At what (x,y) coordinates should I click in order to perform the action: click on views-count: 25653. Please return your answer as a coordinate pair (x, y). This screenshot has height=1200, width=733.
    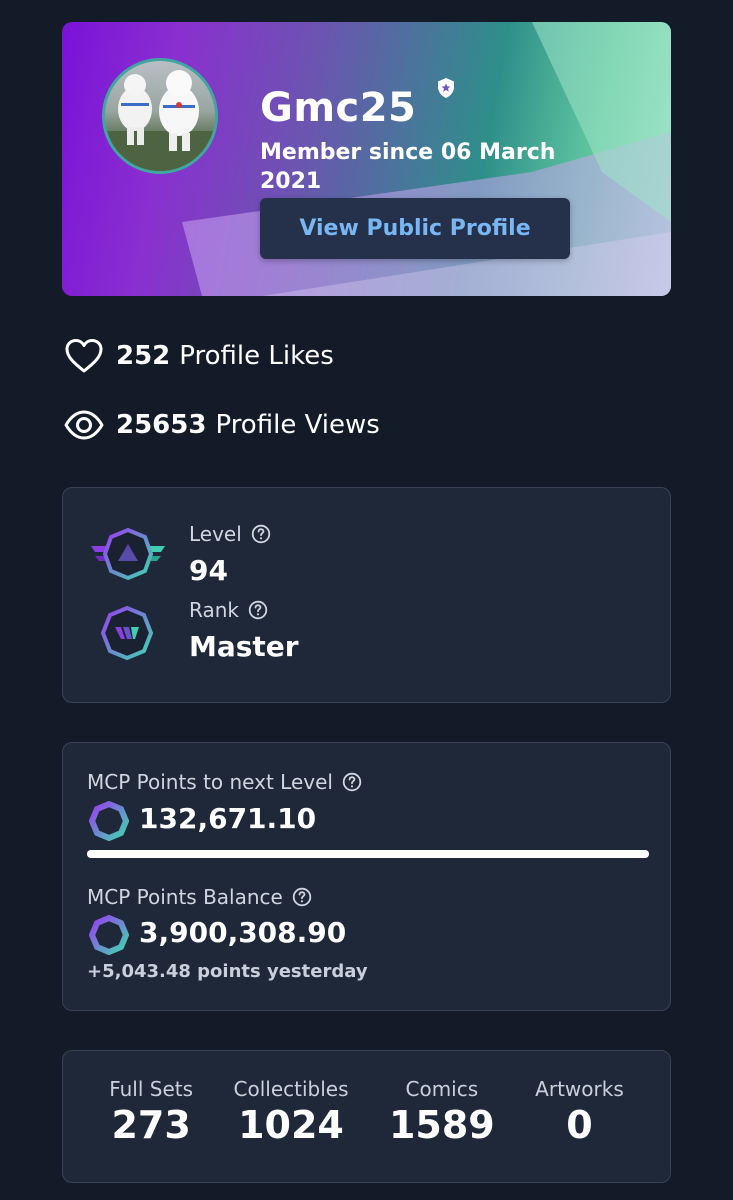
    Looking at the image, I should click on (161, 425).